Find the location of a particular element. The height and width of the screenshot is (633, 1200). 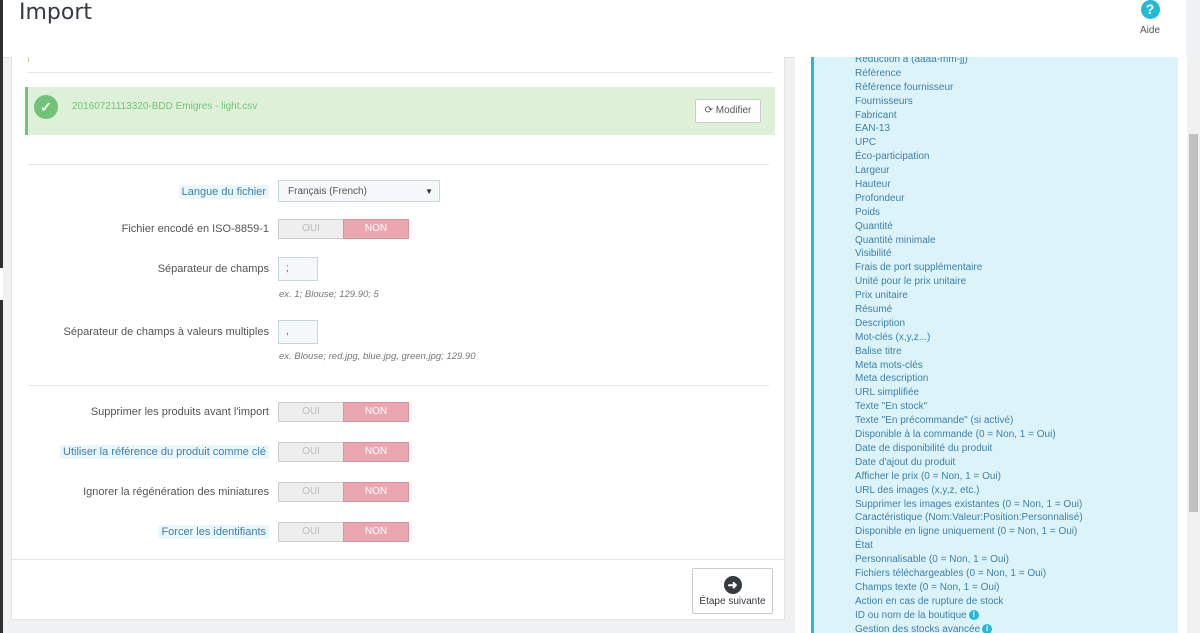

field-list-item: Date de disponibilité du produit is located at coordinates (924, 448).